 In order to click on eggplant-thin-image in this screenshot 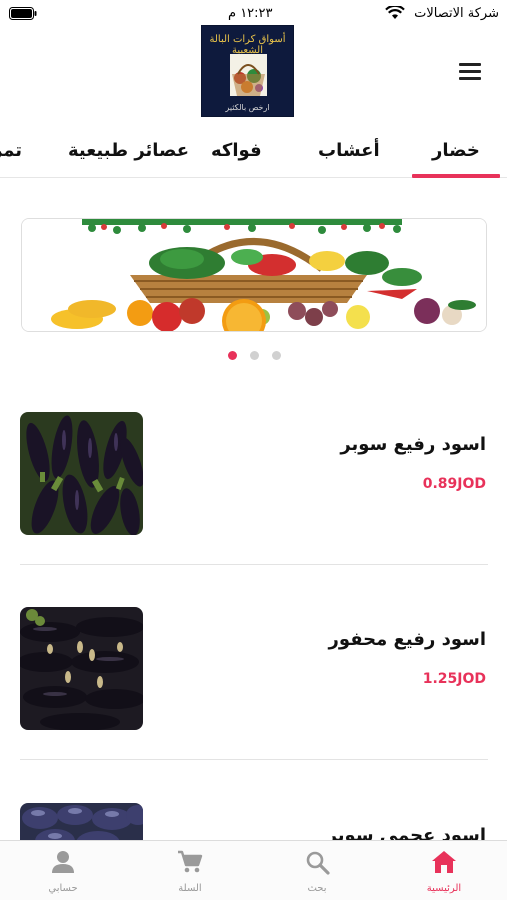, I will do `click(81, 473)`.